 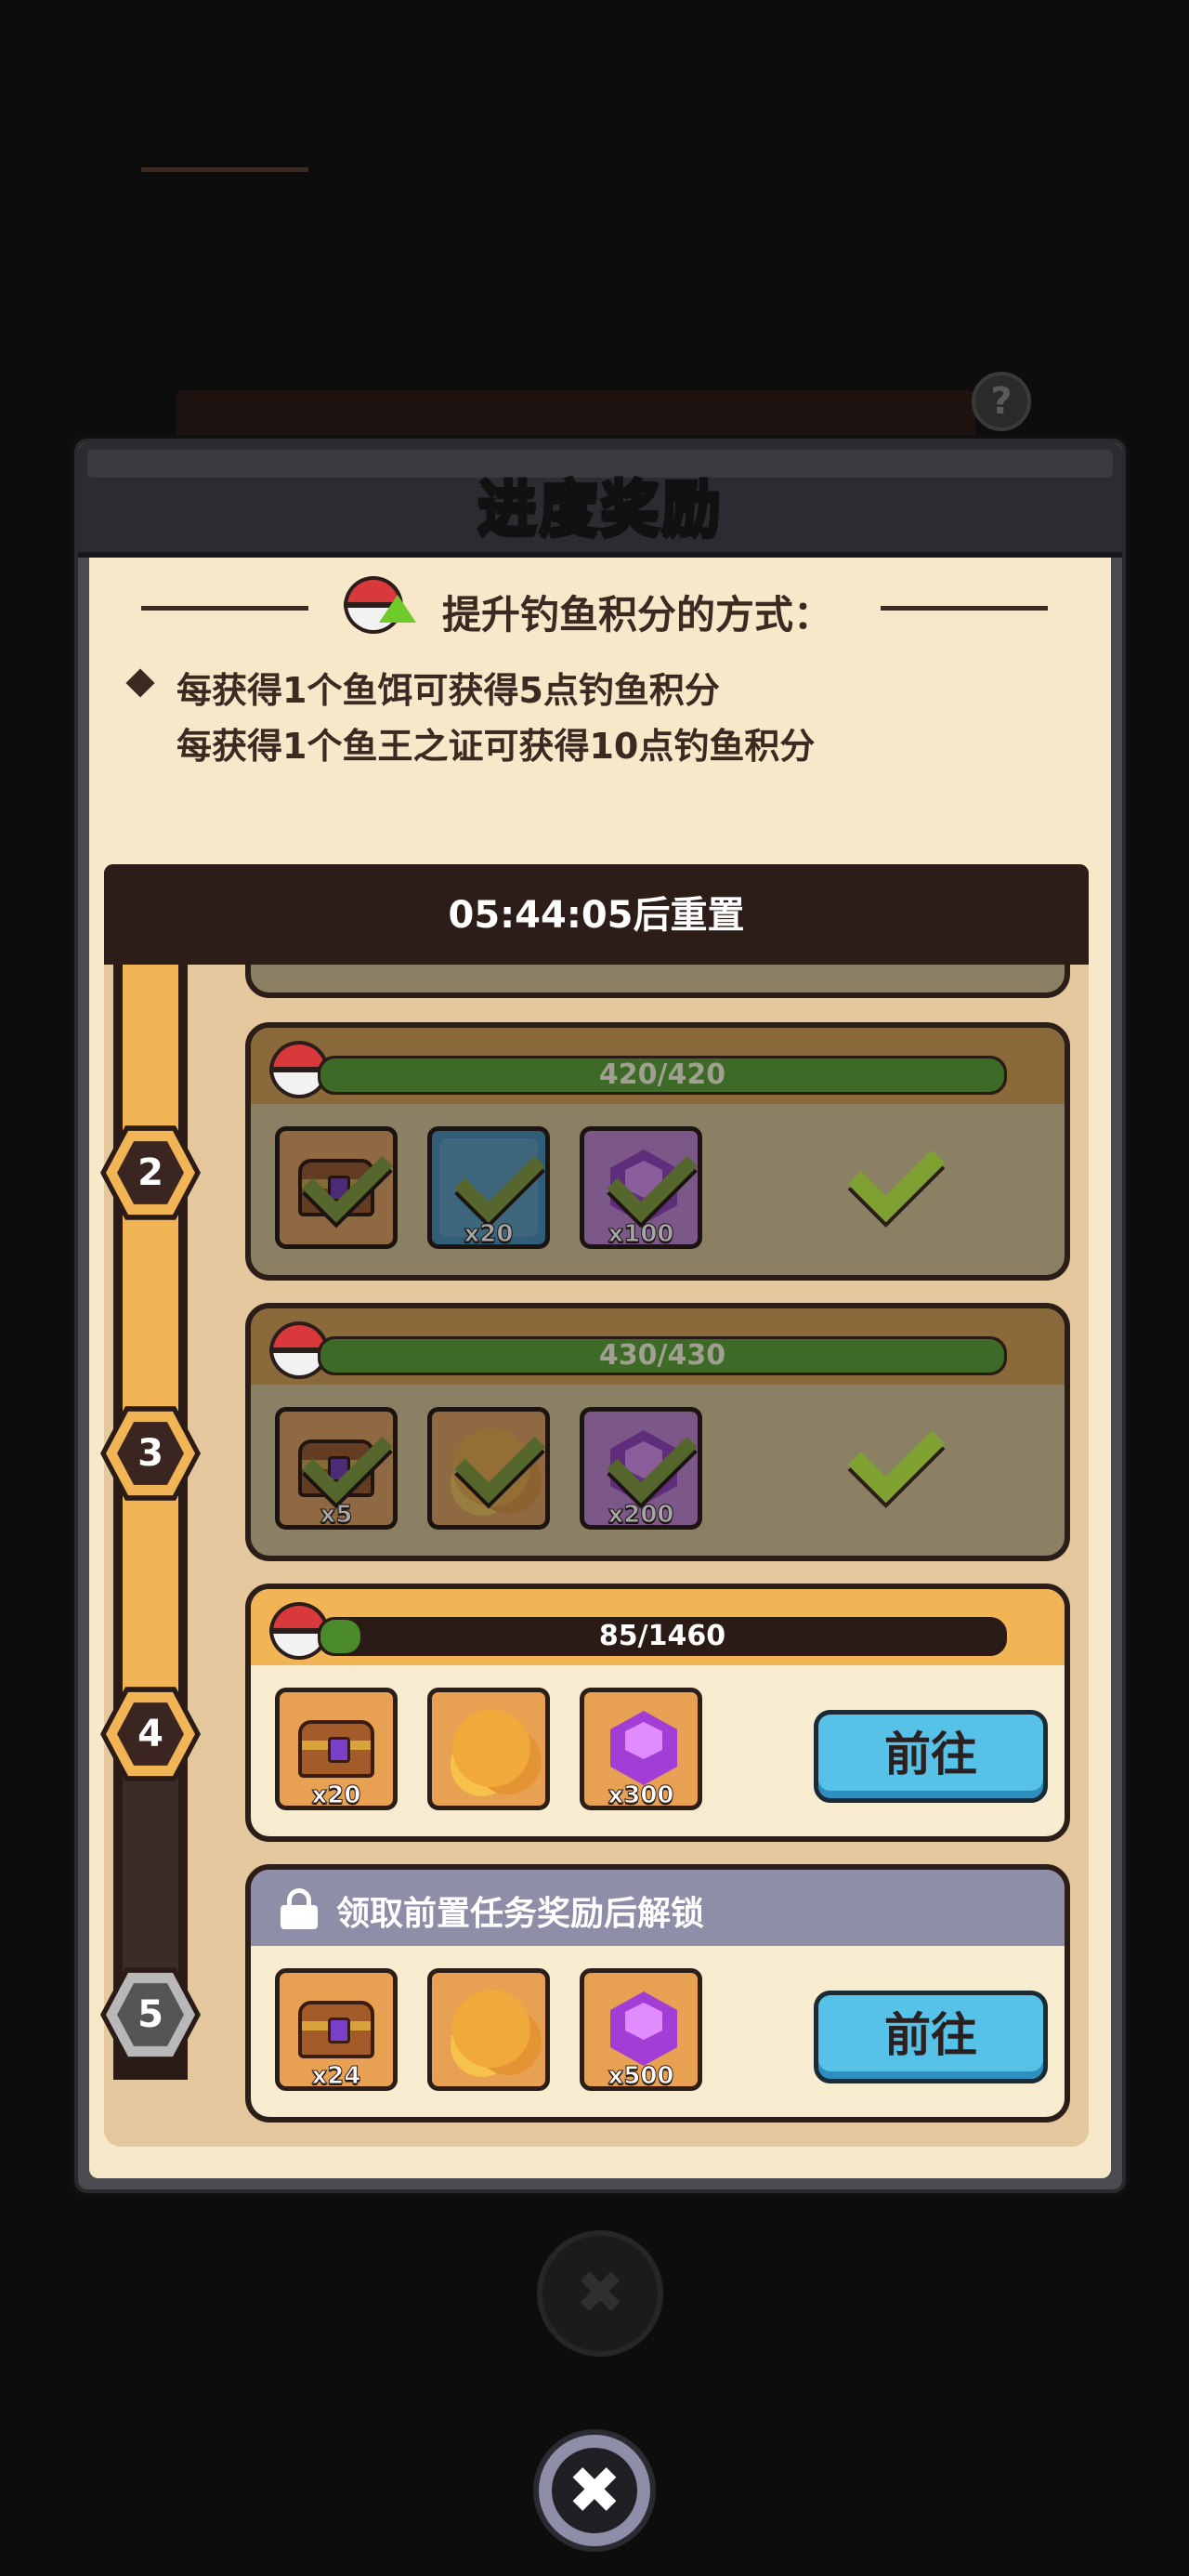 What do you see at coordinates (448, 690) in the screenshot?
I see `rule-text-1: 每获得1个鱼饵可获得5点钓鱼积分` at bounding box center [448, 690].